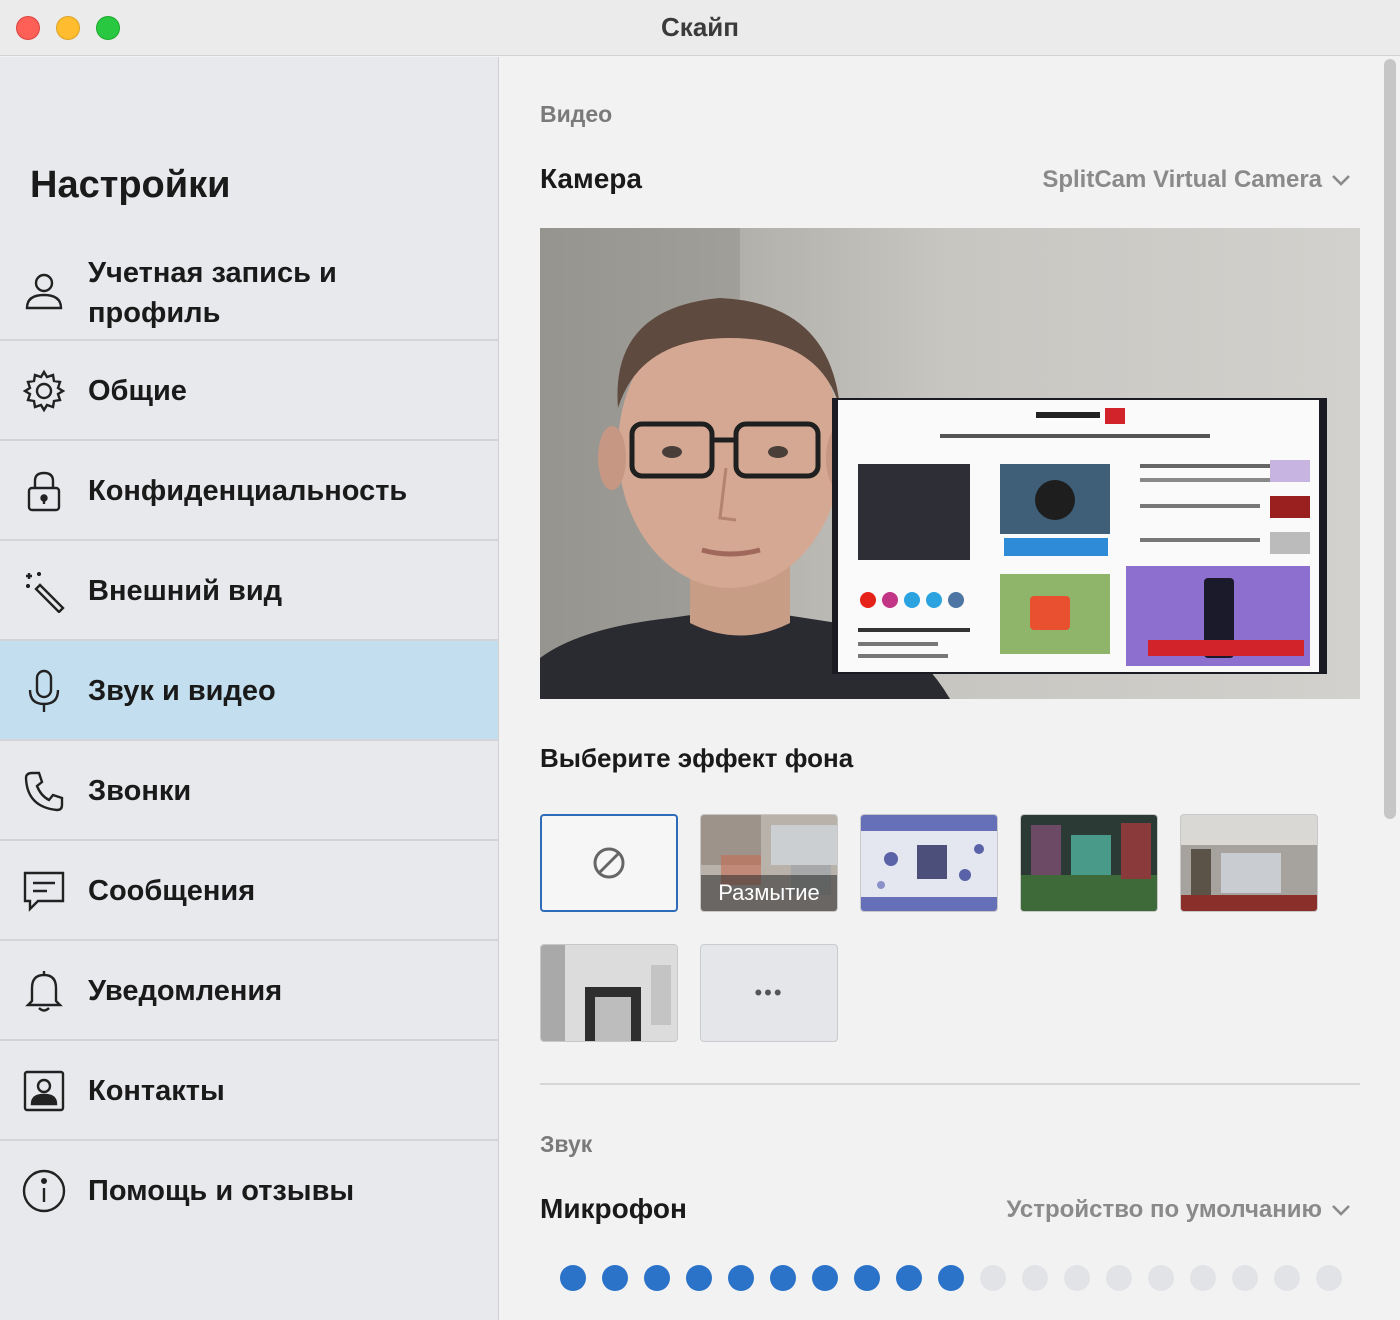 This screenshot has width=1400, height=1320. I want to click on title-bar: Скайп, so click(700, 28).